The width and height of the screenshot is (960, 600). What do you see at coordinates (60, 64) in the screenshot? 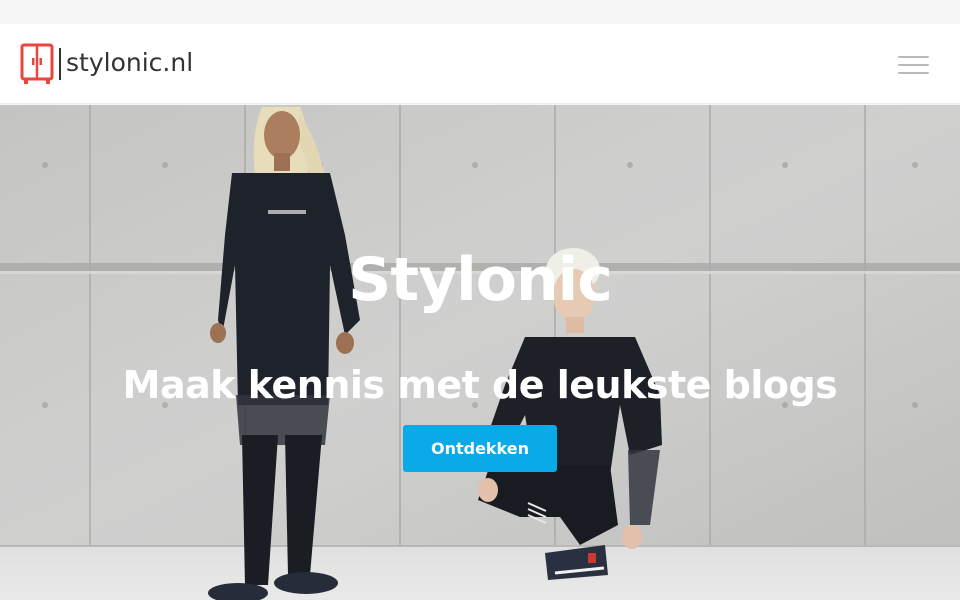
I see `logo-separator` at bounding box center [60, 64].